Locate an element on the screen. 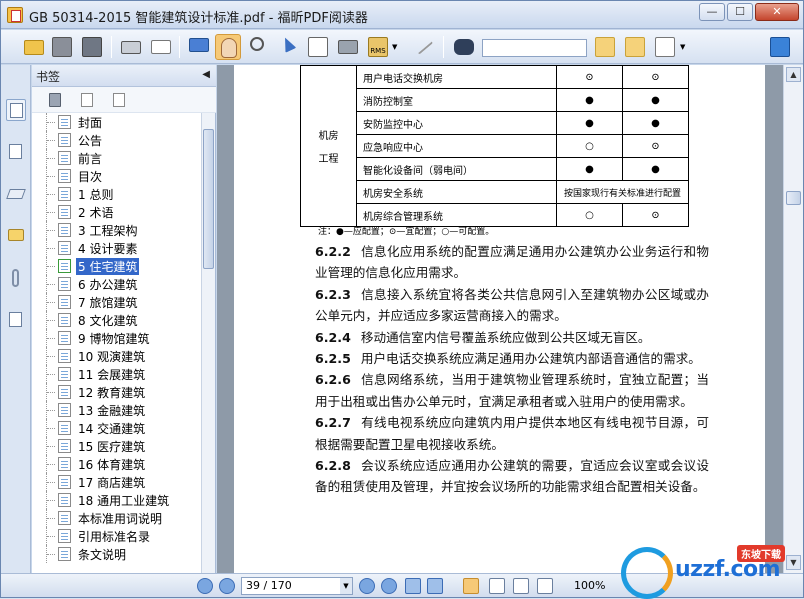 The height and width of the screenshot is (599, 804). sign-button is located at coordinates (424, 47).